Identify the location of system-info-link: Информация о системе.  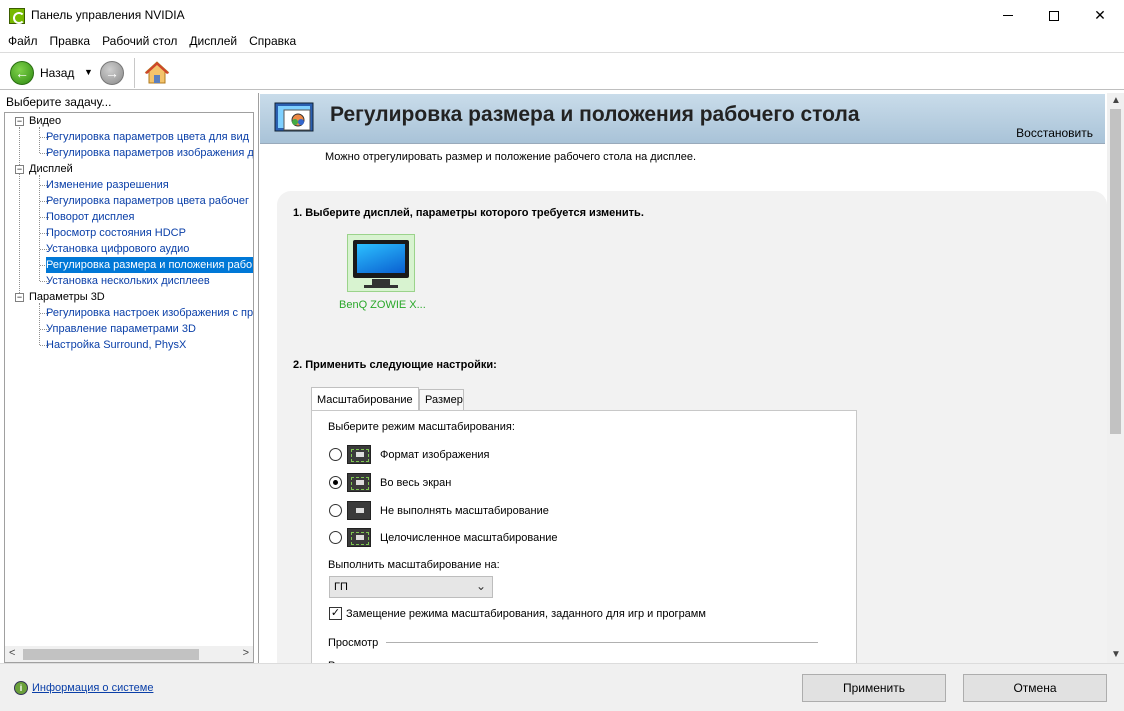
(92, 688).